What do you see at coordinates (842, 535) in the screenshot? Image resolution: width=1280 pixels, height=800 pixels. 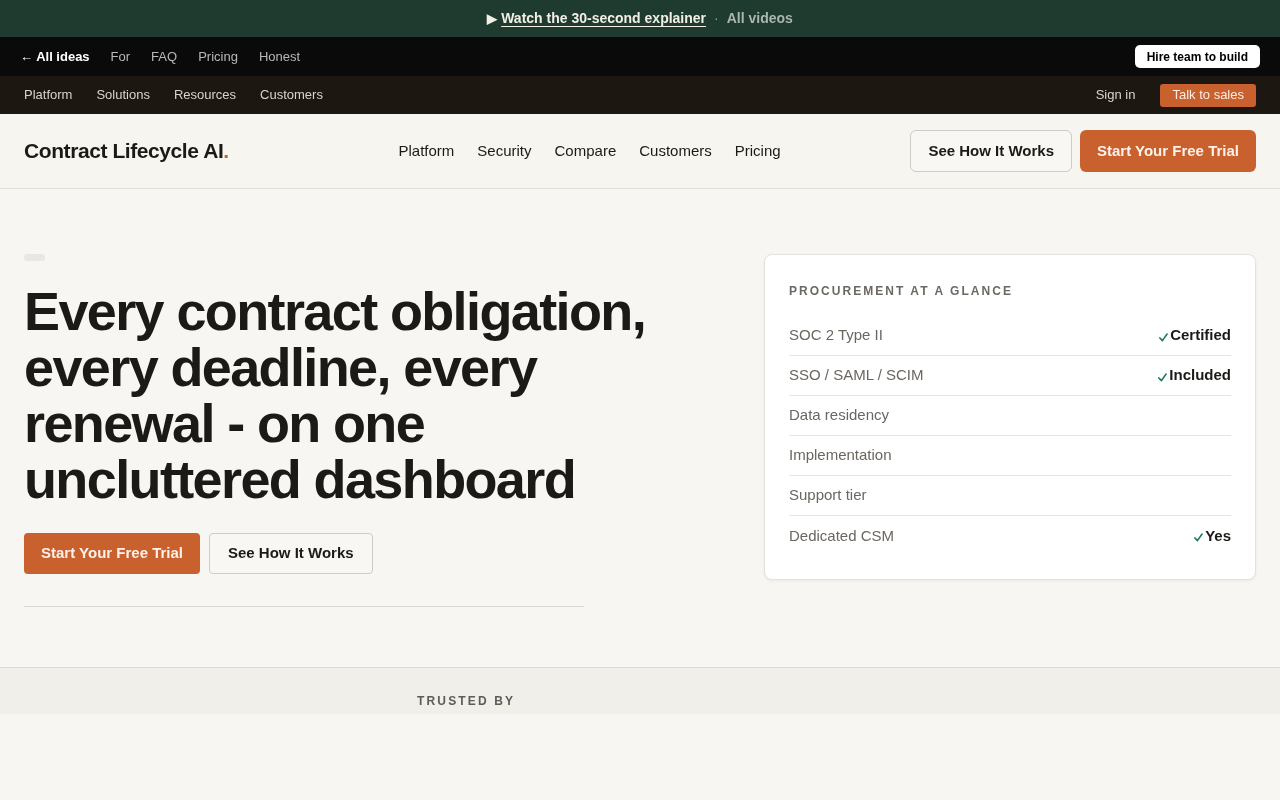 I see `row-label: Dedicated CSM` at bounding box center [842, 535].